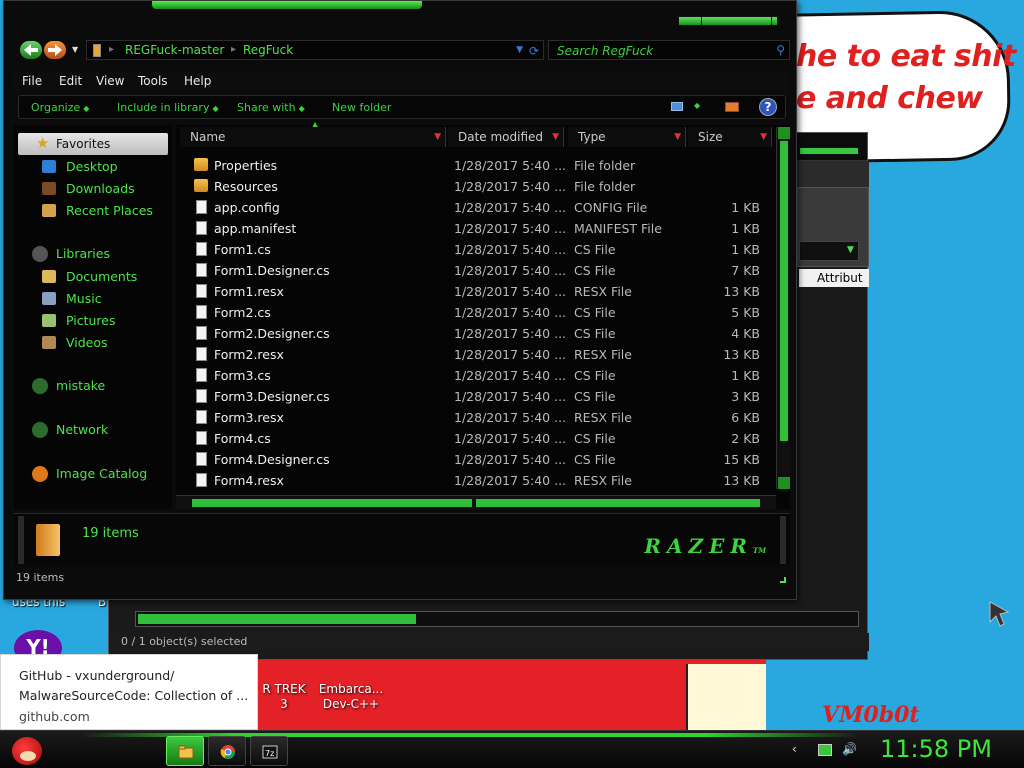 This screenshot has height=768, width=1024. What do you see at coordinates (784, 483) in the screenshot?
I see `scroll-down-button` at bounding box center [784, 483].